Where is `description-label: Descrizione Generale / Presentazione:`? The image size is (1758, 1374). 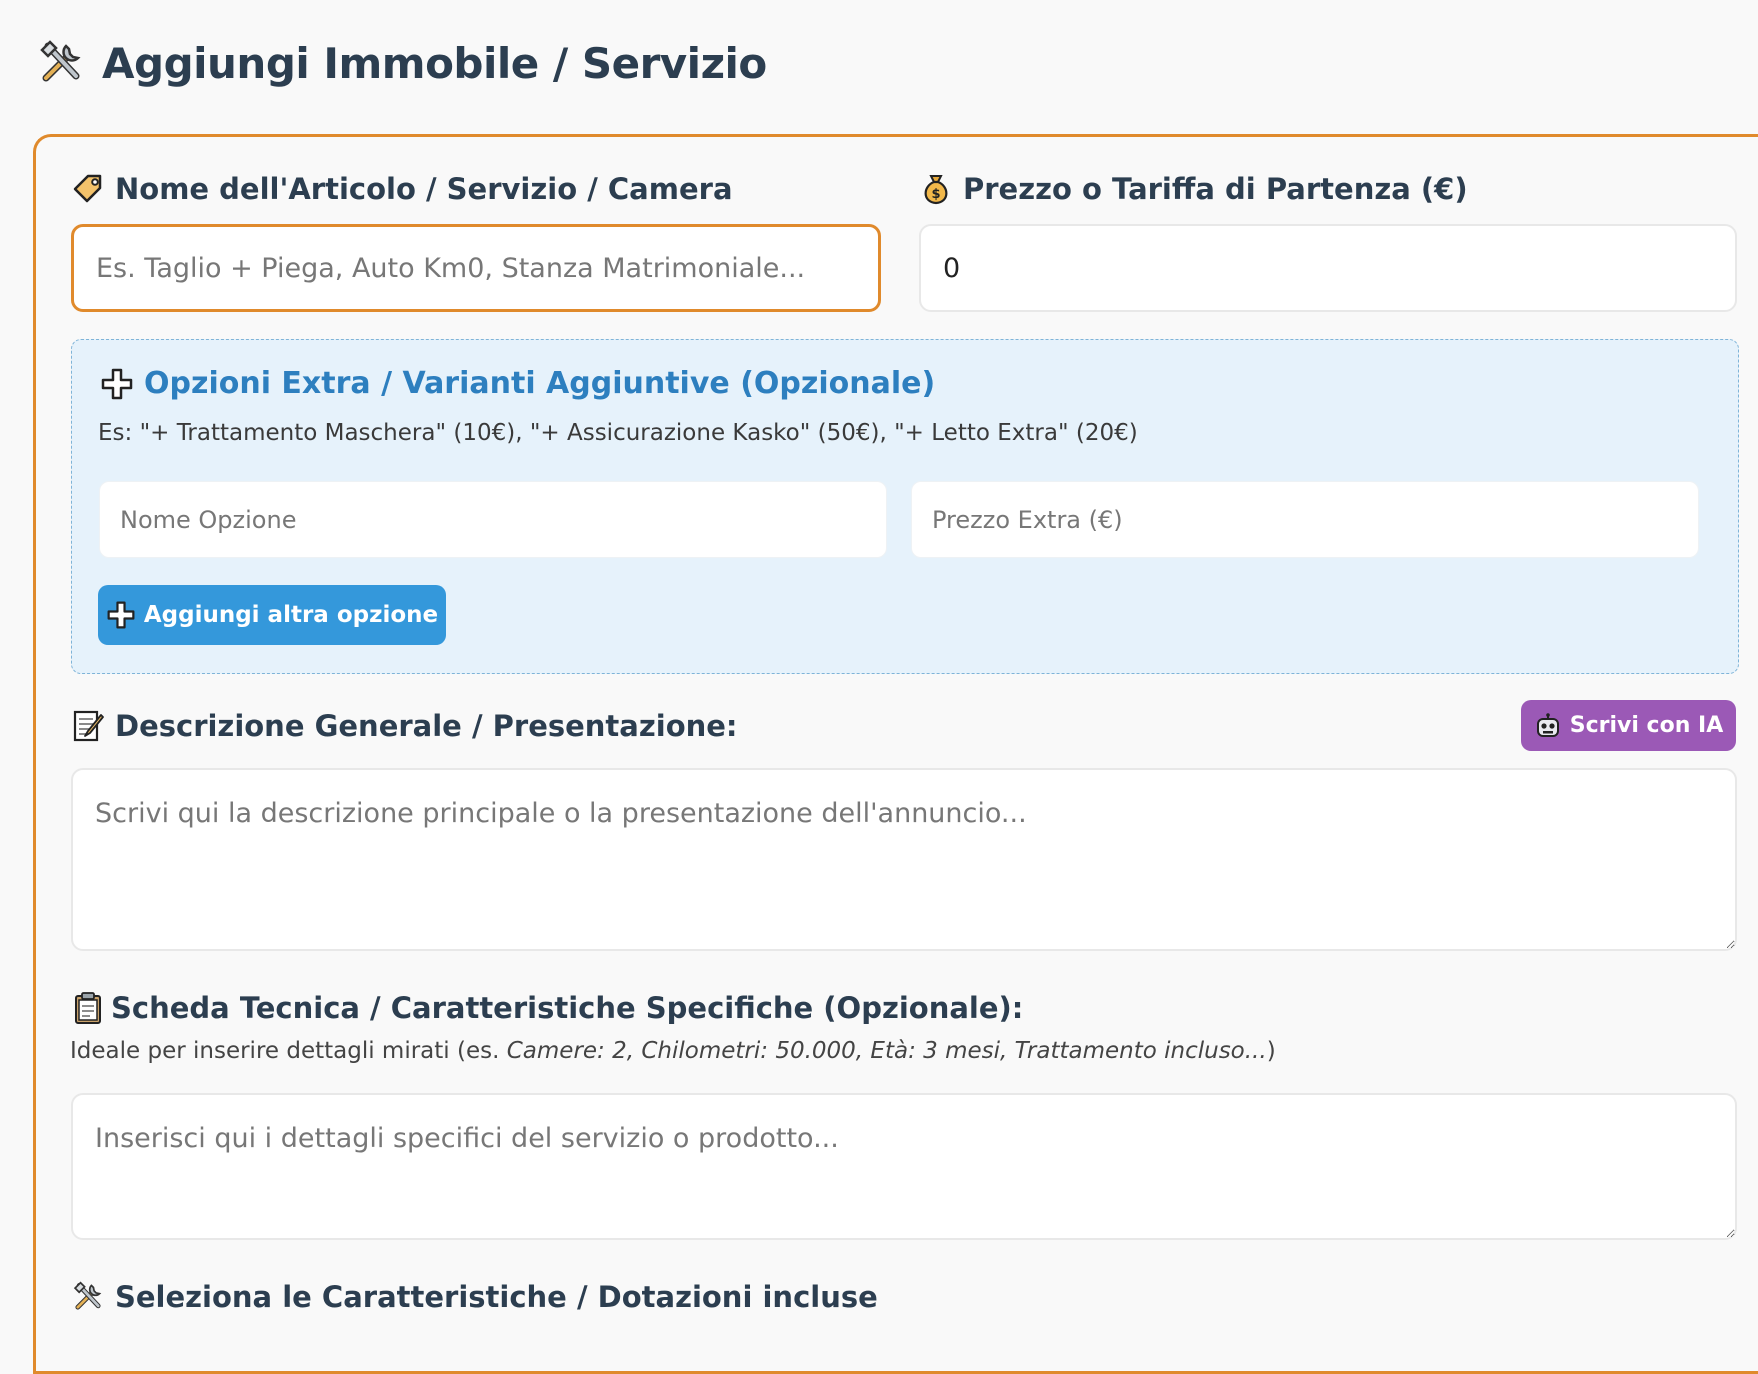
description-label: Descrizione Generale / Presentazione: is located at coordinates (404, 726).